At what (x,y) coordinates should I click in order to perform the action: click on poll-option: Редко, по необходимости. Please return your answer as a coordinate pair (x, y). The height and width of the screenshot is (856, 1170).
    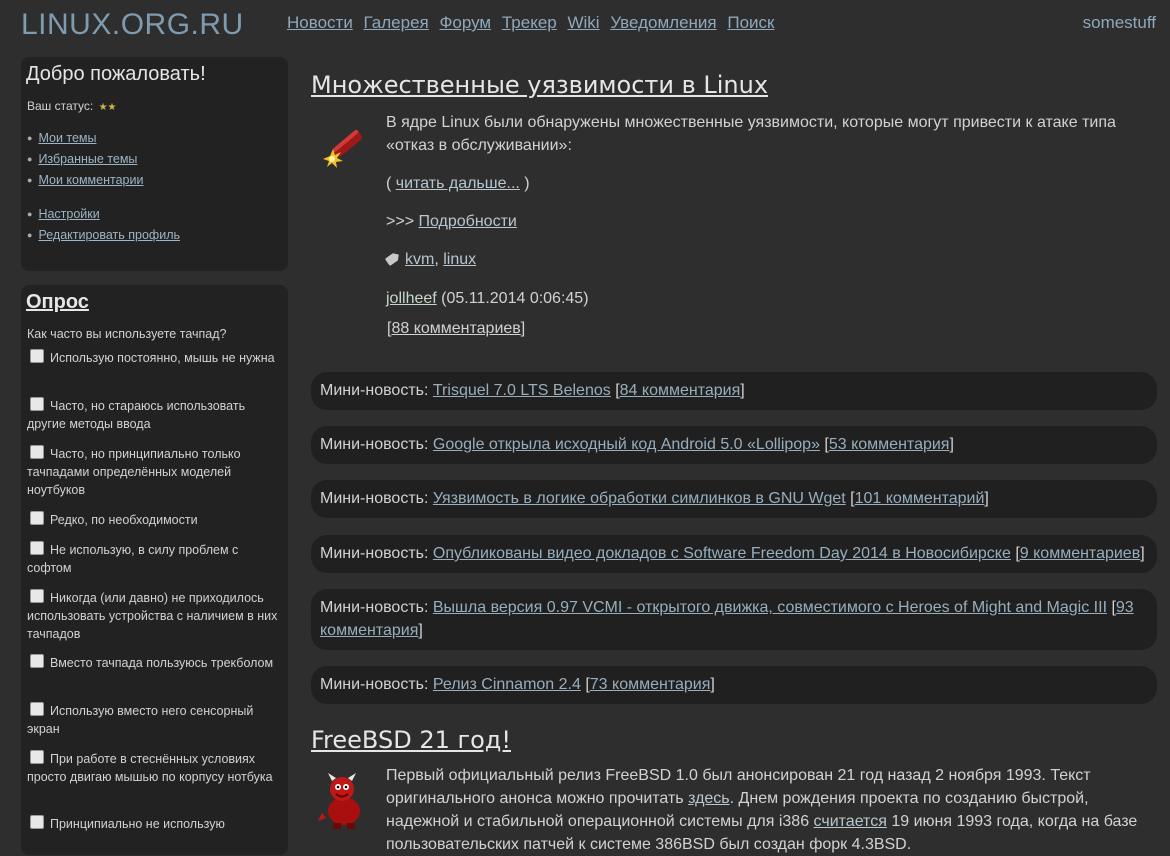
    Looking at the image, I should click on (155, 520).